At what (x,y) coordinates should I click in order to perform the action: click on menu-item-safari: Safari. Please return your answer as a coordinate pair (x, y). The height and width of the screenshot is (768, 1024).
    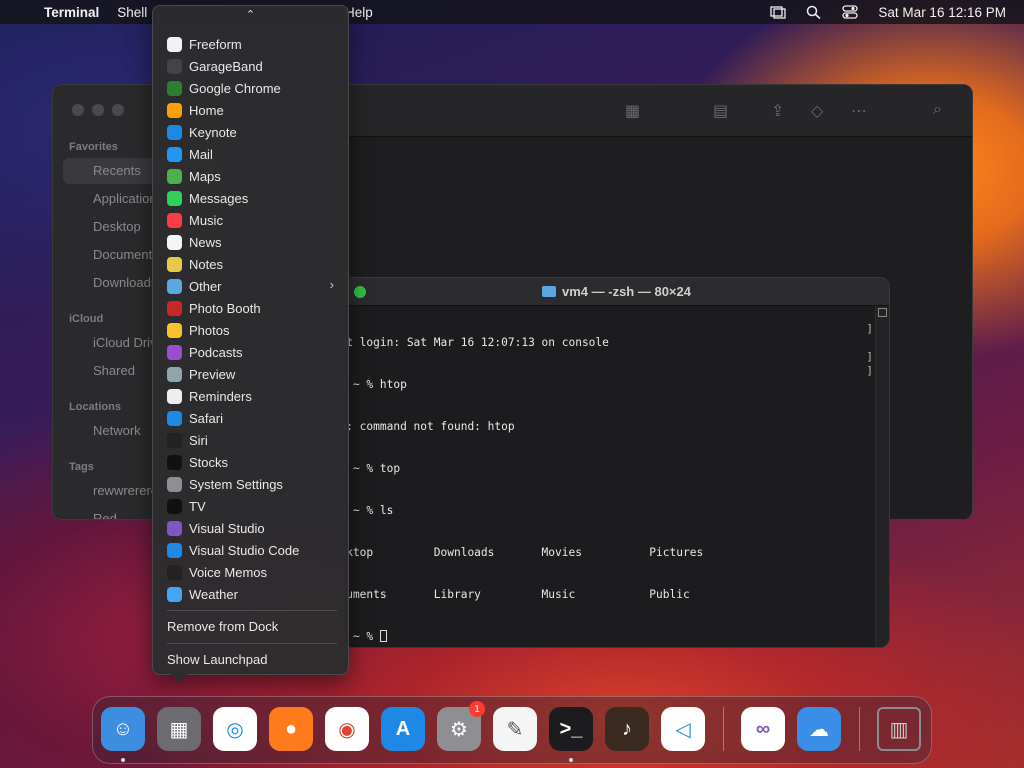
    Looking at the image, I should click on (251, 418).